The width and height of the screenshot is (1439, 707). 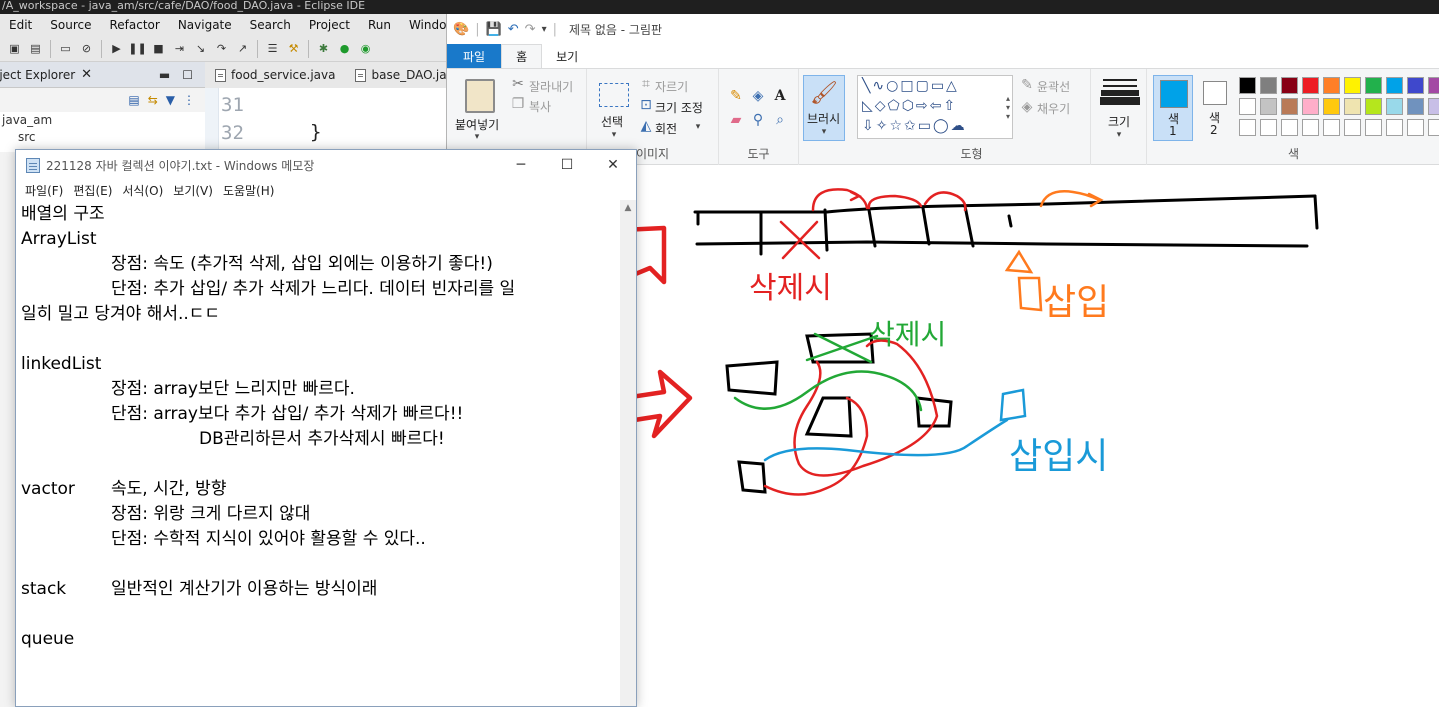 What do you see at coordinates (824, 108) in the screenshot?
I see `brush-button: 🖌 브러시 ▾` at bounding box center [824, 108].